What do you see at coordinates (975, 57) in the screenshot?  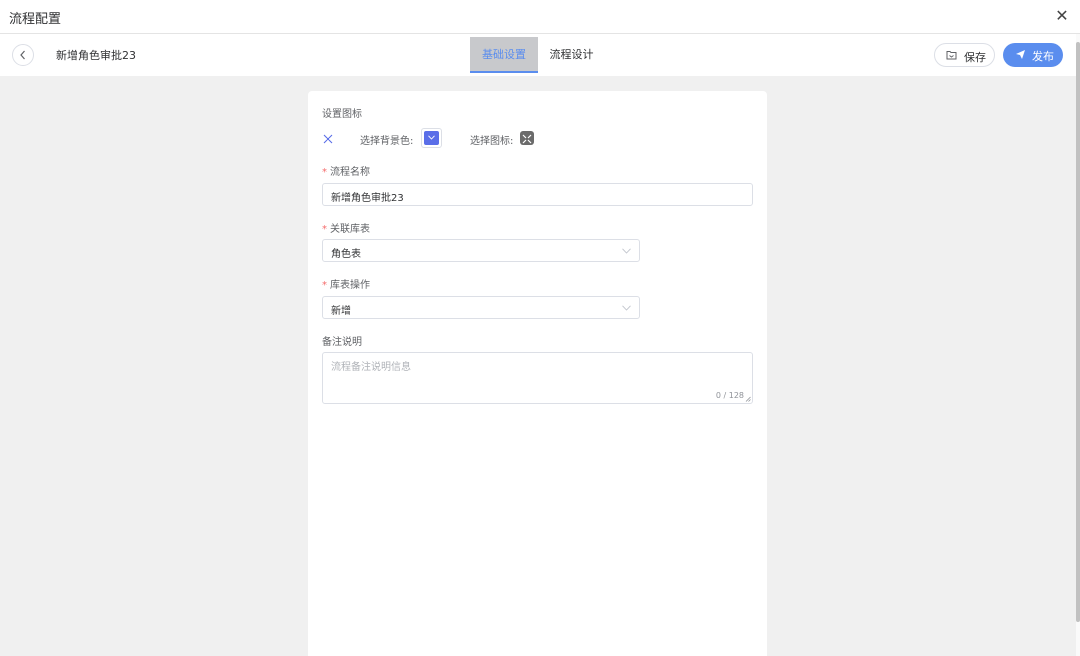 I see `save-label: 保存` at bounding box center [975, 57].